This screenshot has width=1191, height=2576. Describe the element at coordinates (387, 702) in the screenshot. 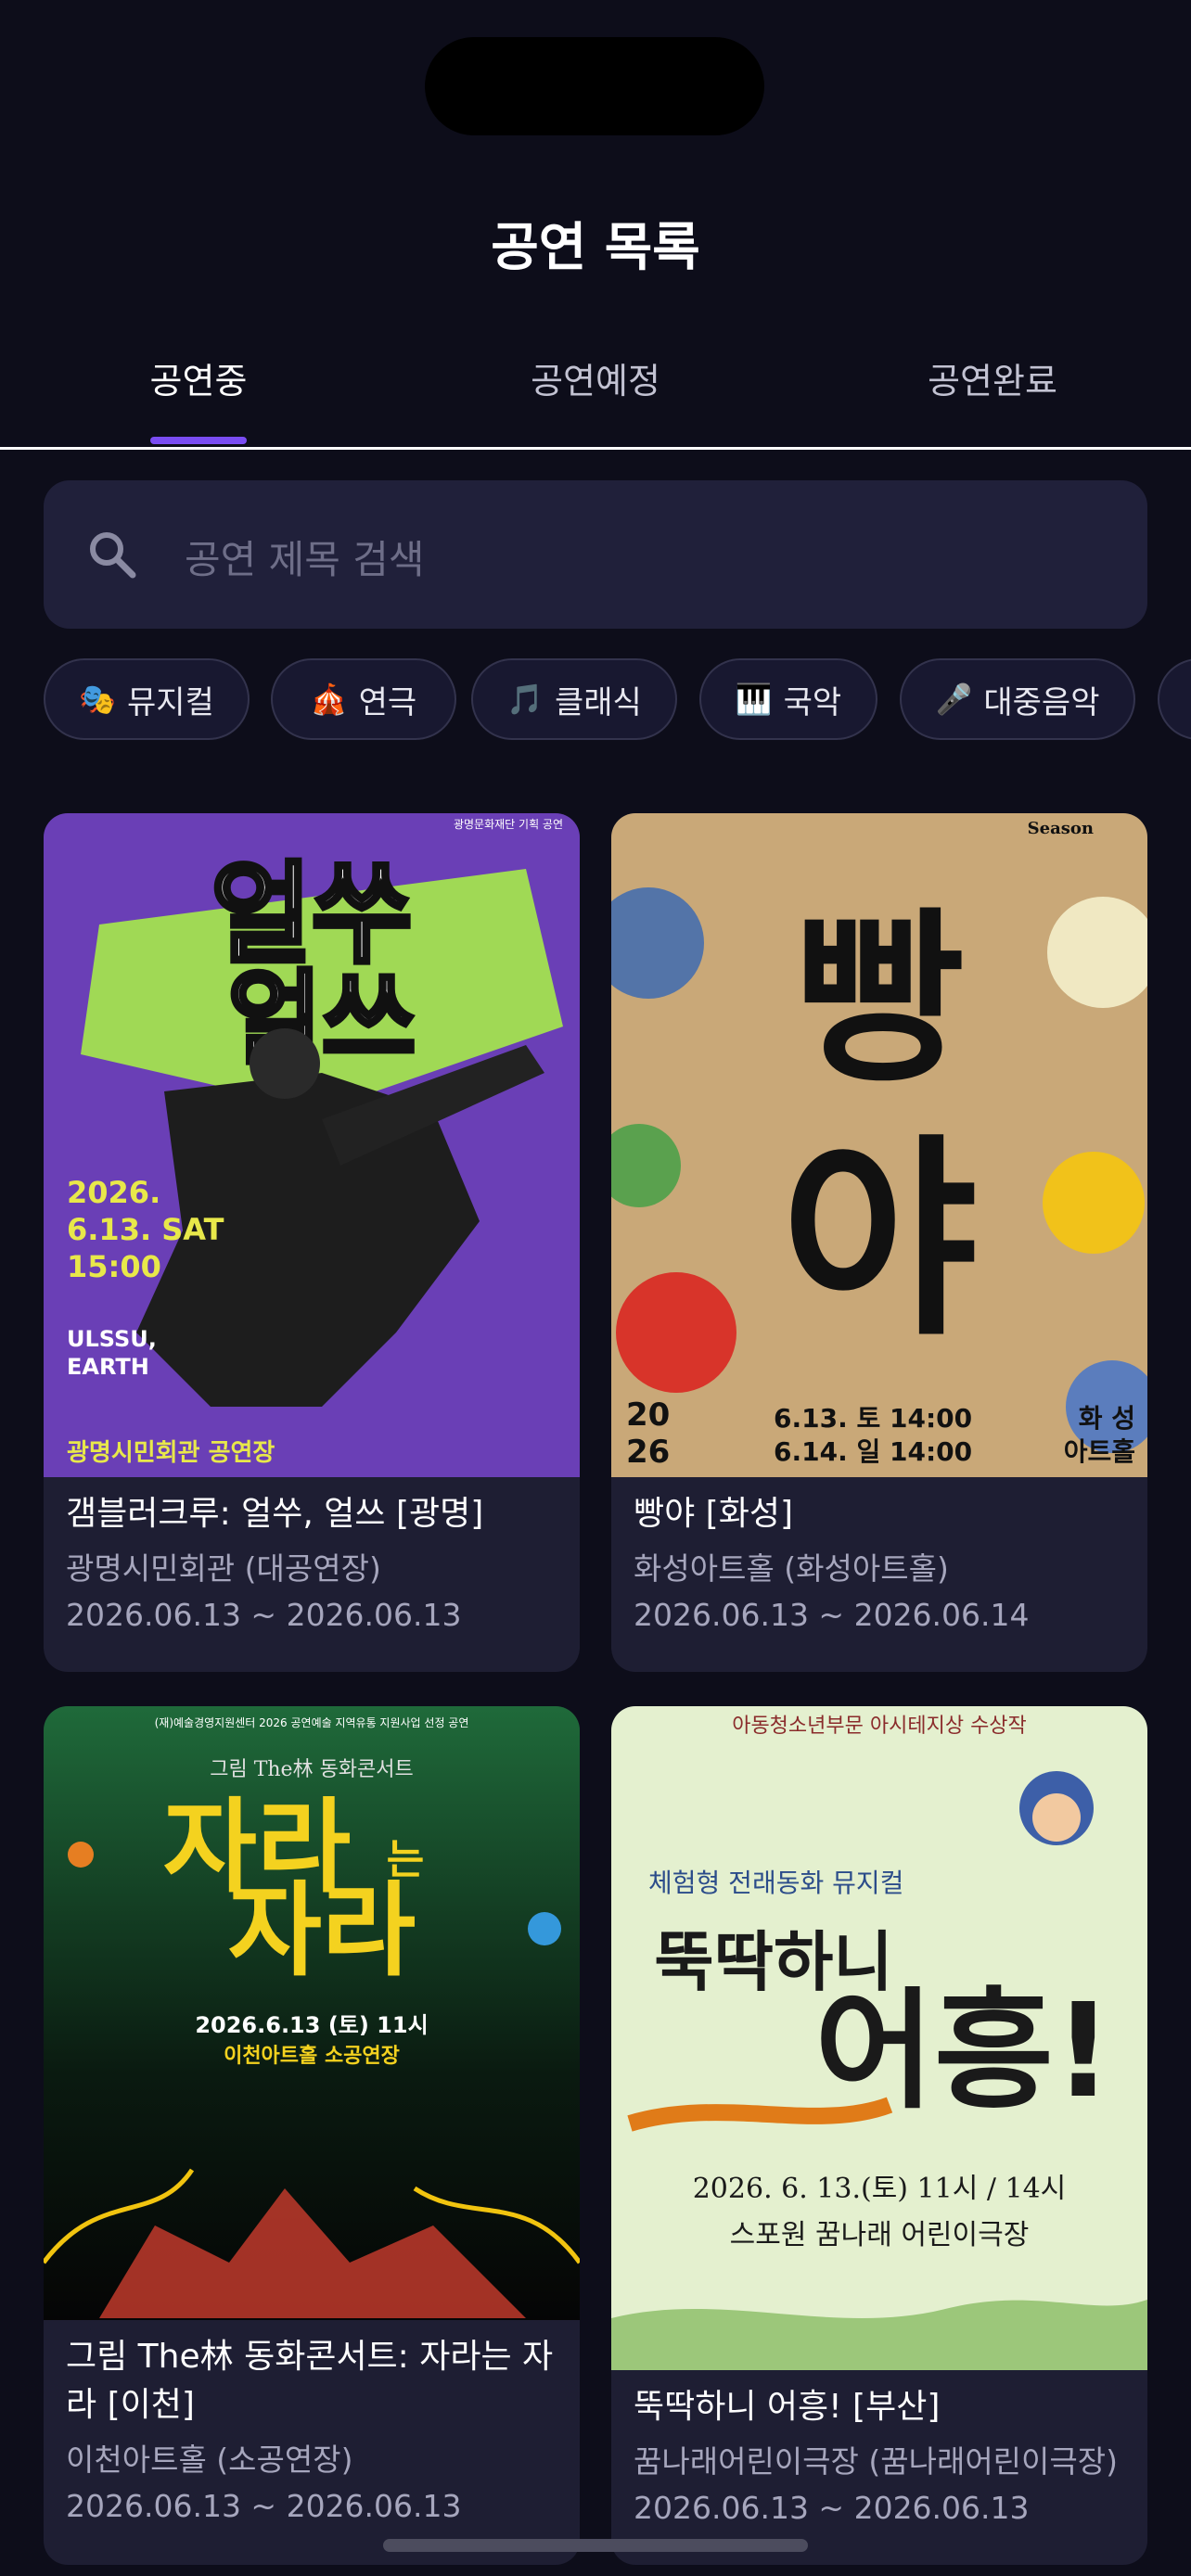

I see `chip-label: 연극` at that location.